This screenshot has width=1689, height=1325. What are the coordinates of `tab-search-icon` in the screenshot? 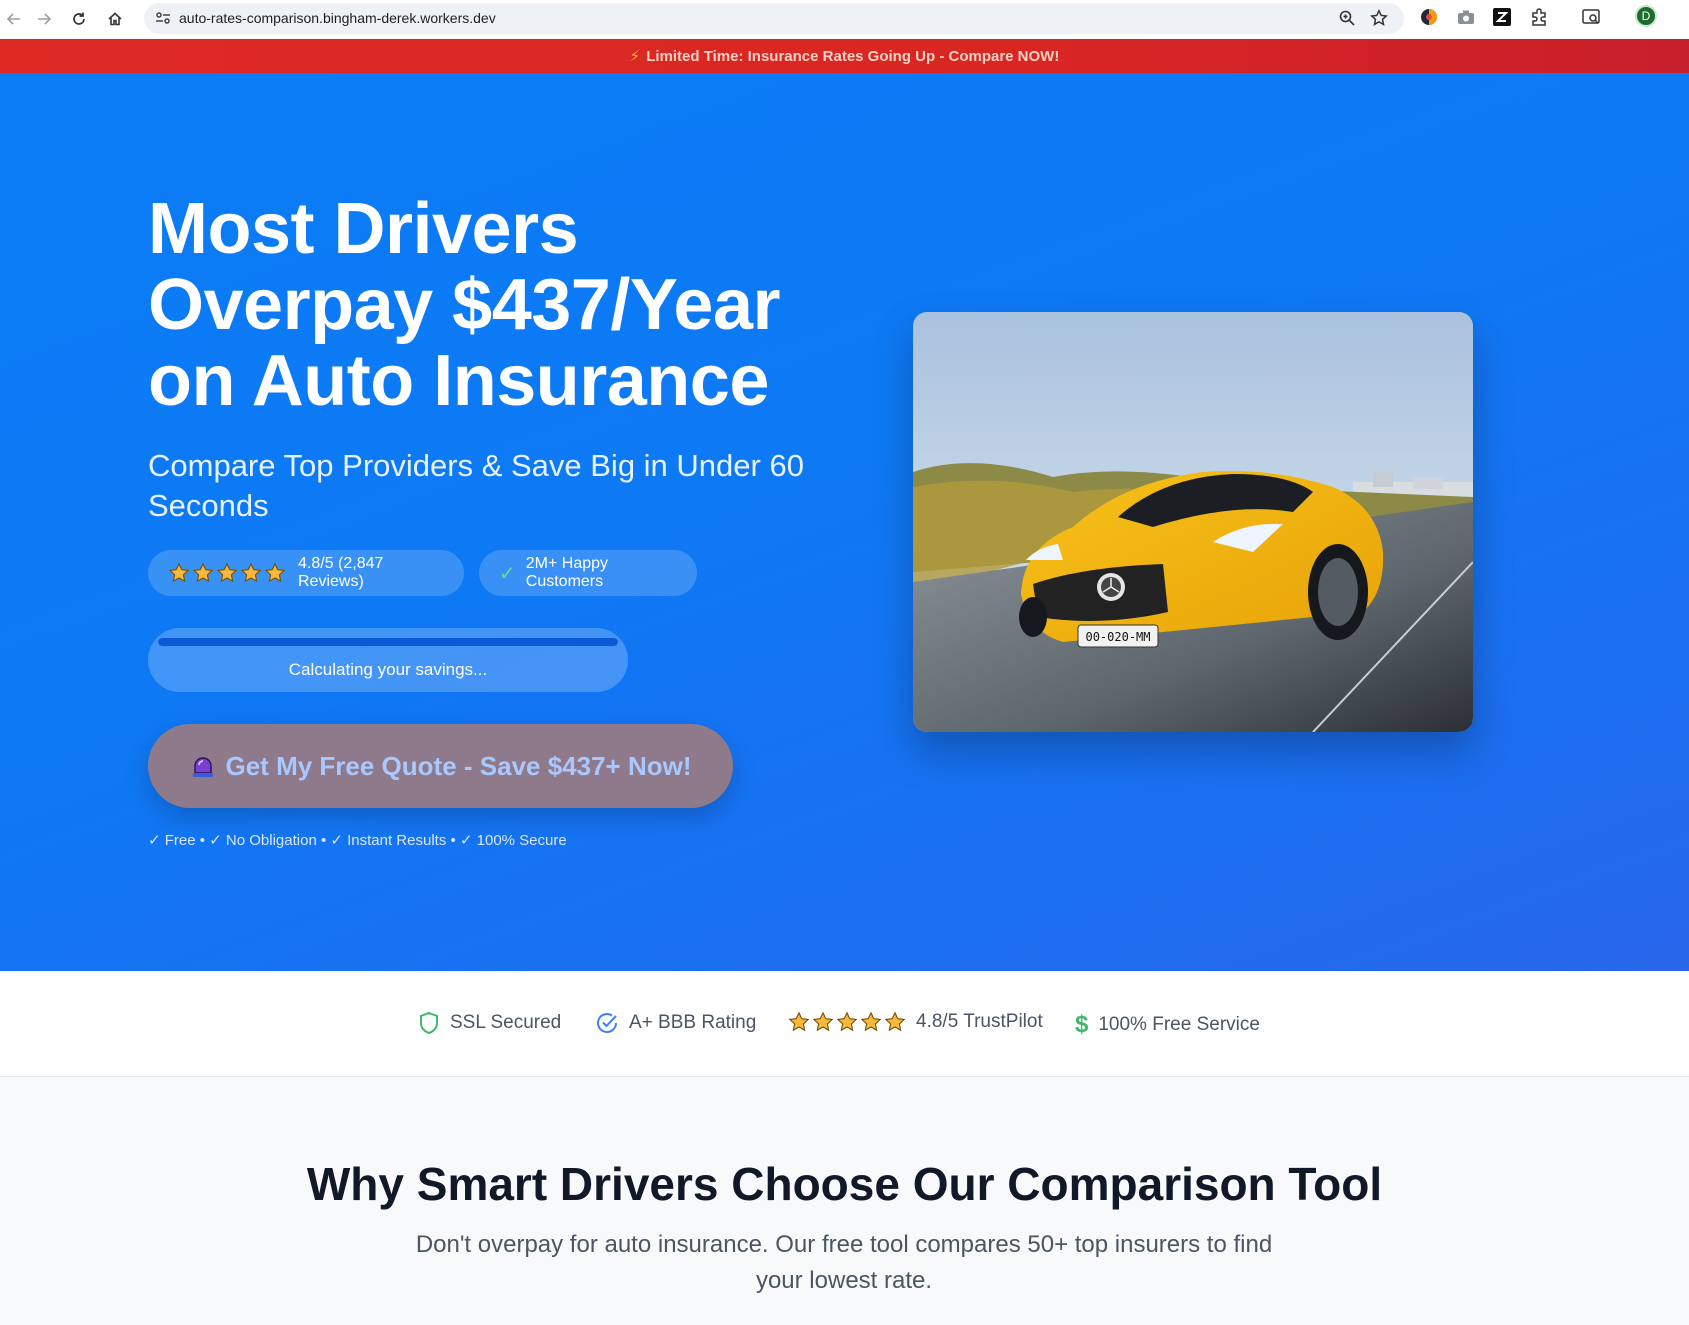 It's located at (1591, 17).